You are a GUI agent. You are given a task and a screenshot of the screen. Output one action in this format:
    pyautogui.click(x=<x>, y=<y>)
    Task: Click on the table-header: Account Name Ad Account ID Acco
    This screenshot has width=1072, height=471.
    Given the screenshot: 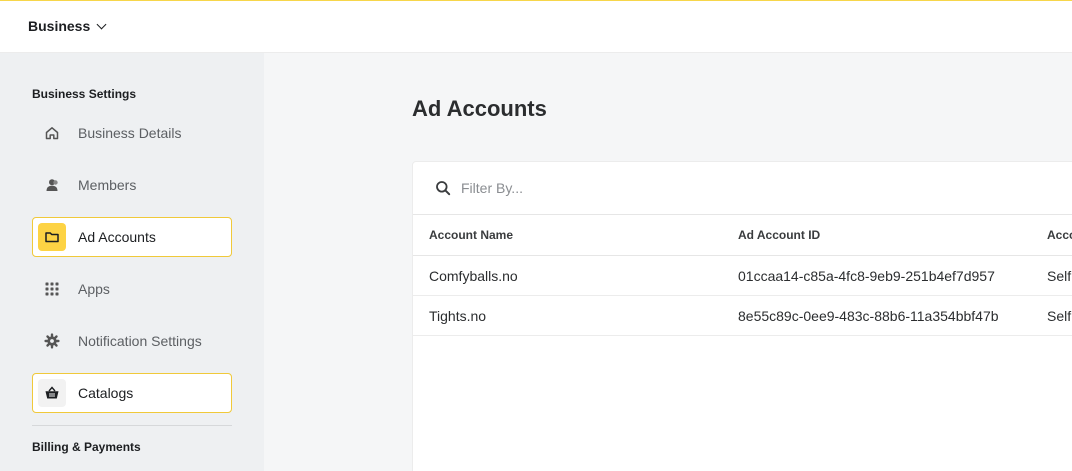 What is the action you would take?
    pyautogui.click(x=742, y=235)
    